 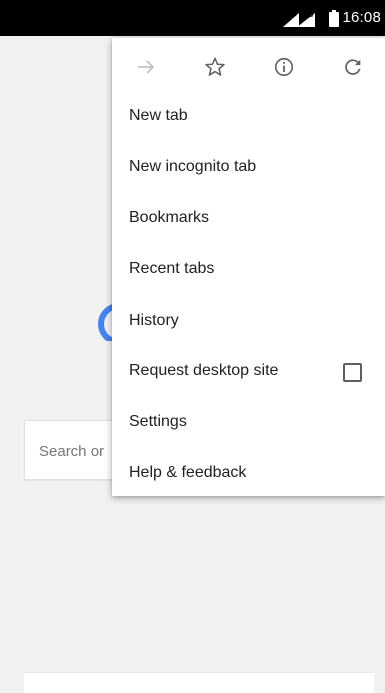 I want to click on clock-time: 16:08, so click(x=361, y=17).